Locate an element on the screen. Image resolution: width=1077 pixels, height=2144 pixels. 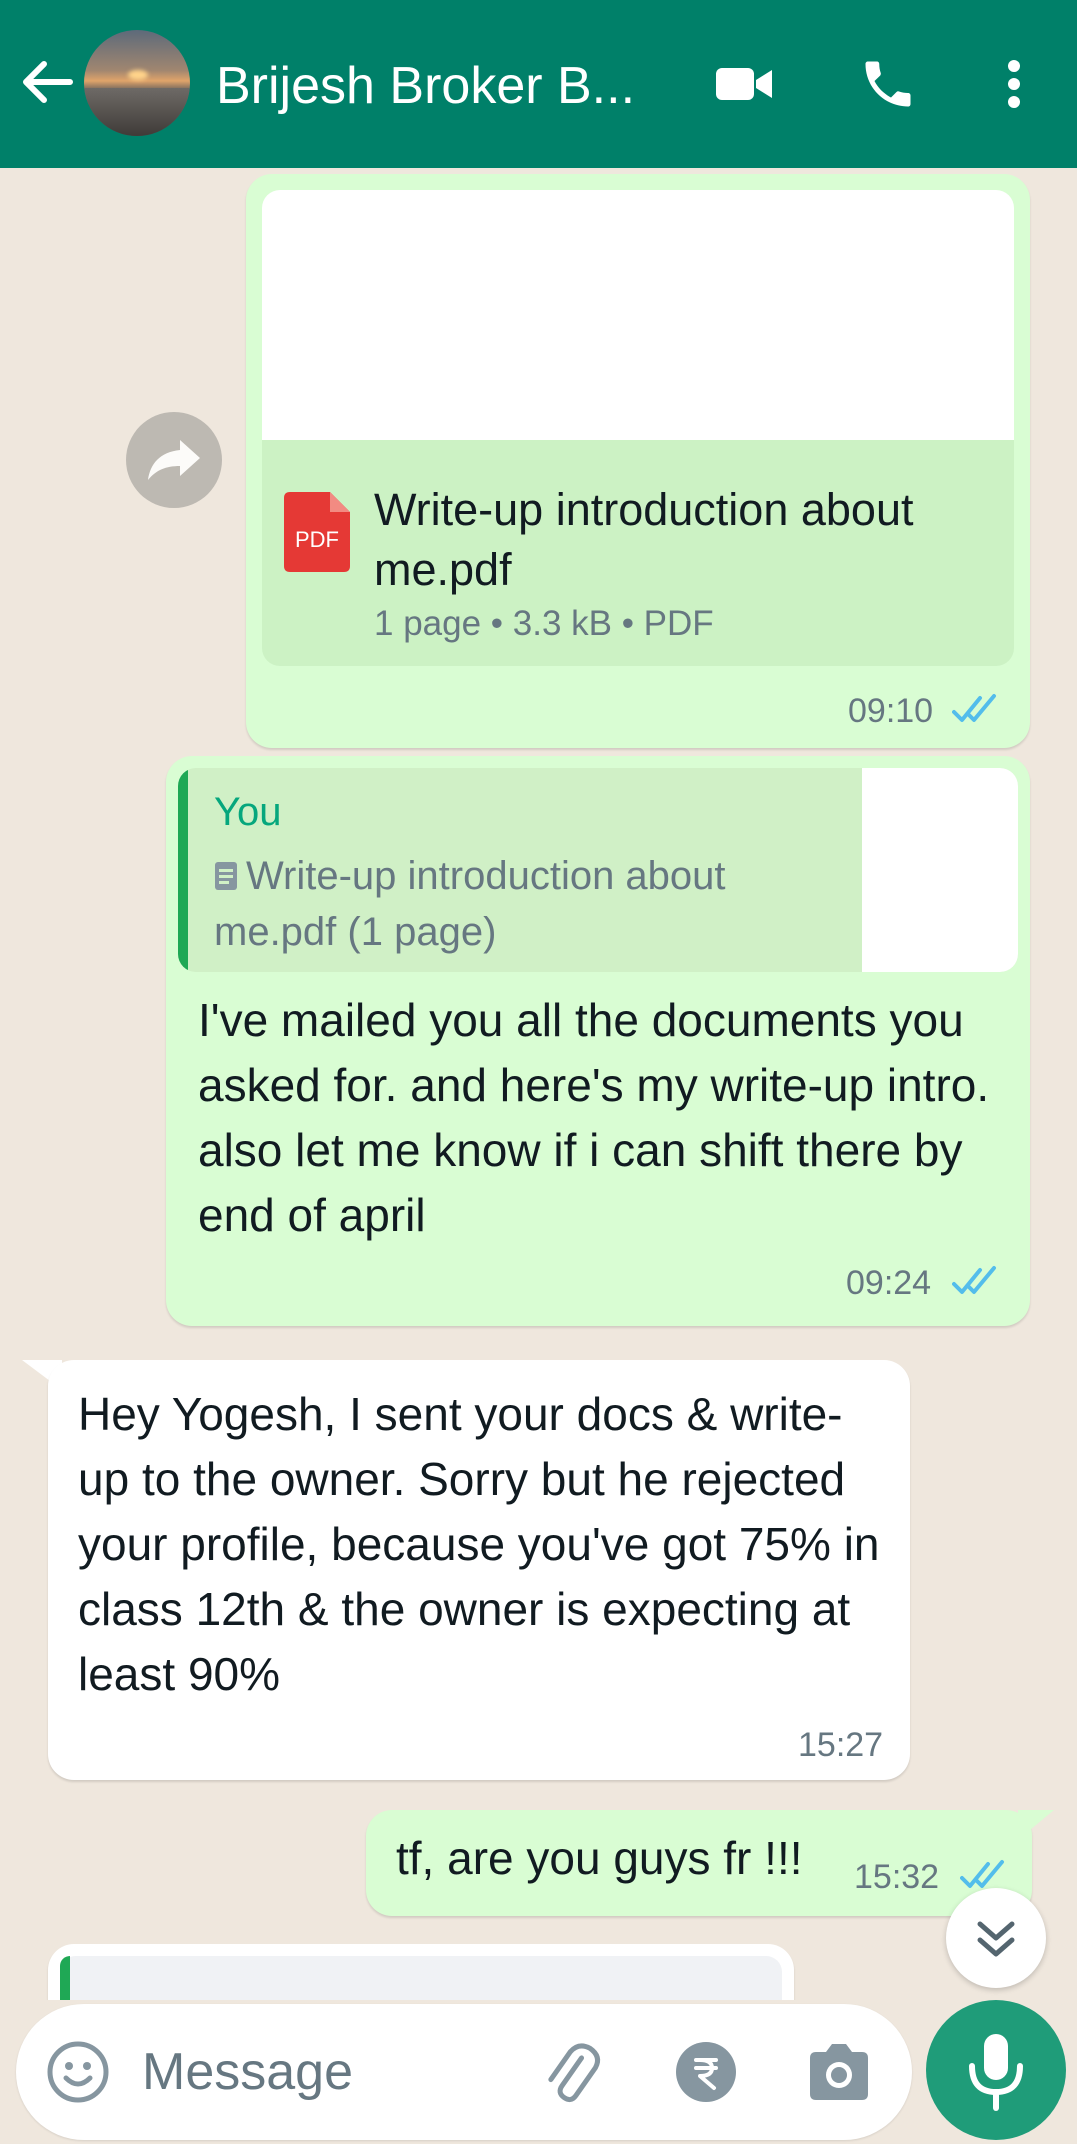
pdf-badge: PDF is located at coordinates (317, 539).